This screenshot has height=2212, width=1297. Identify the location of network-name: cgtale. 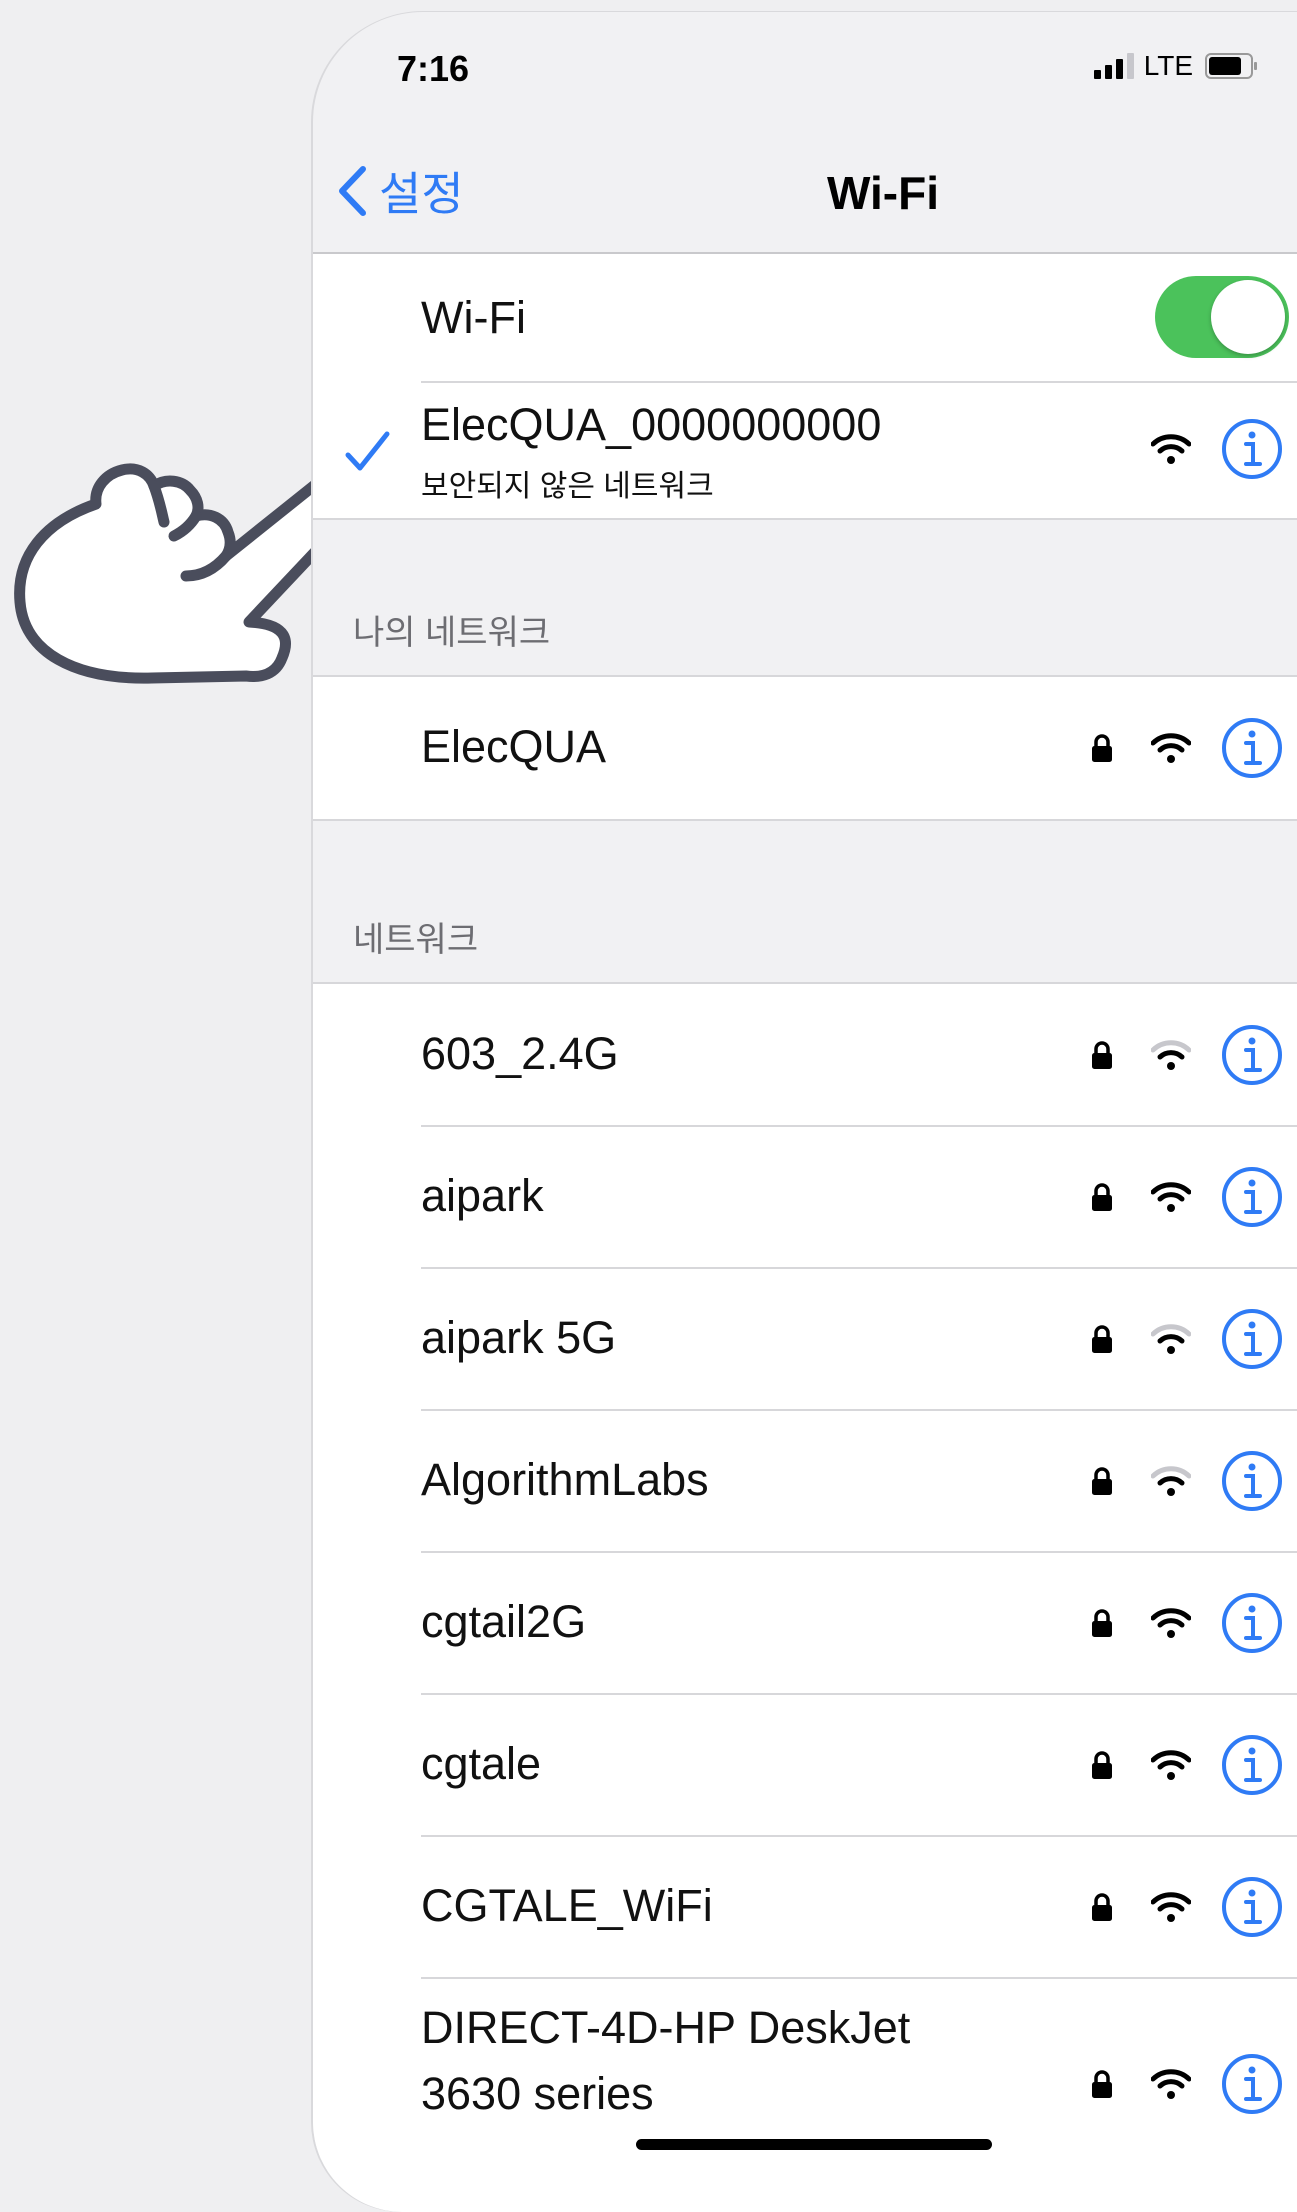
(481, 1763).